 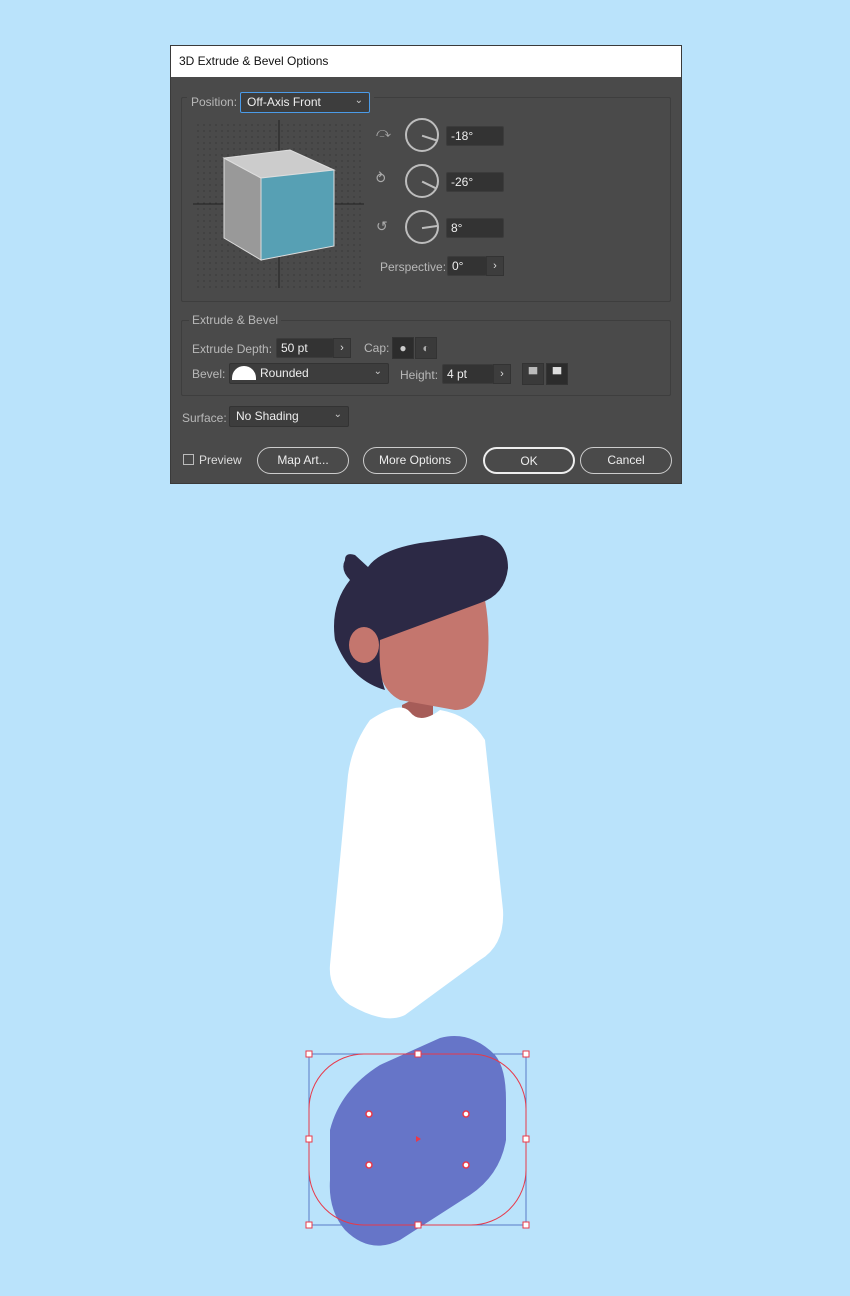 I want to click on height-input: 4 pt, so click(x=468, y=374).